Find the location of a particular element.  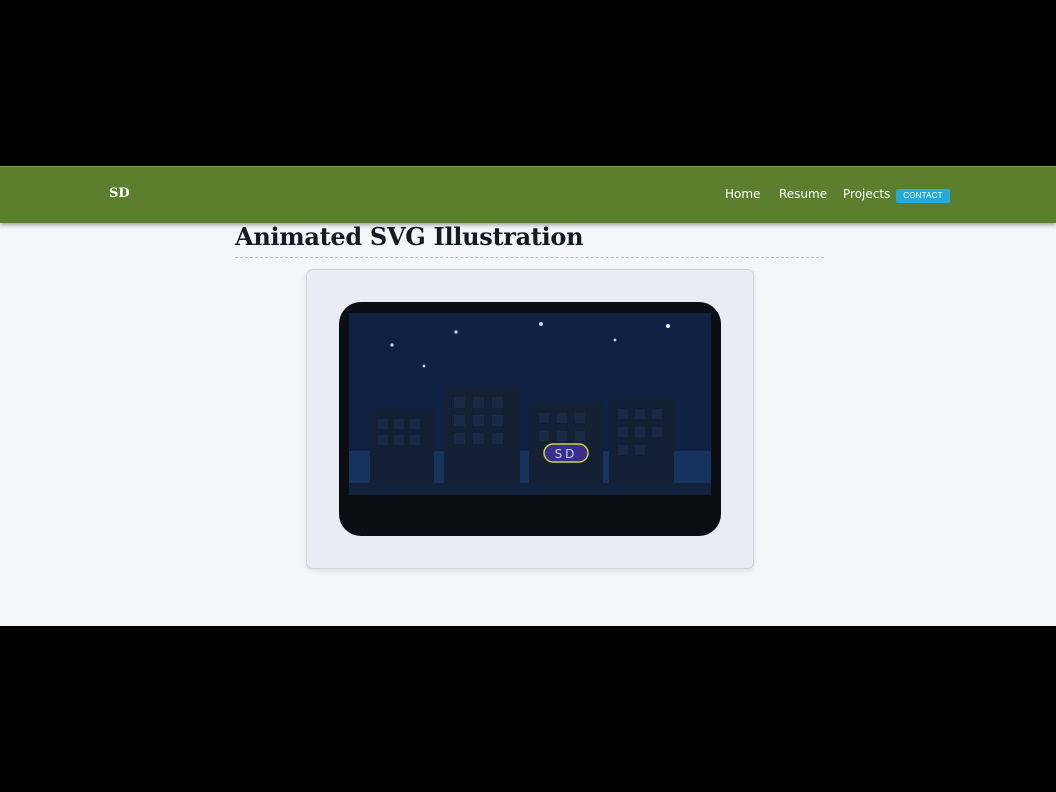

brand-logo: SD is located at coordinates (119, 193).